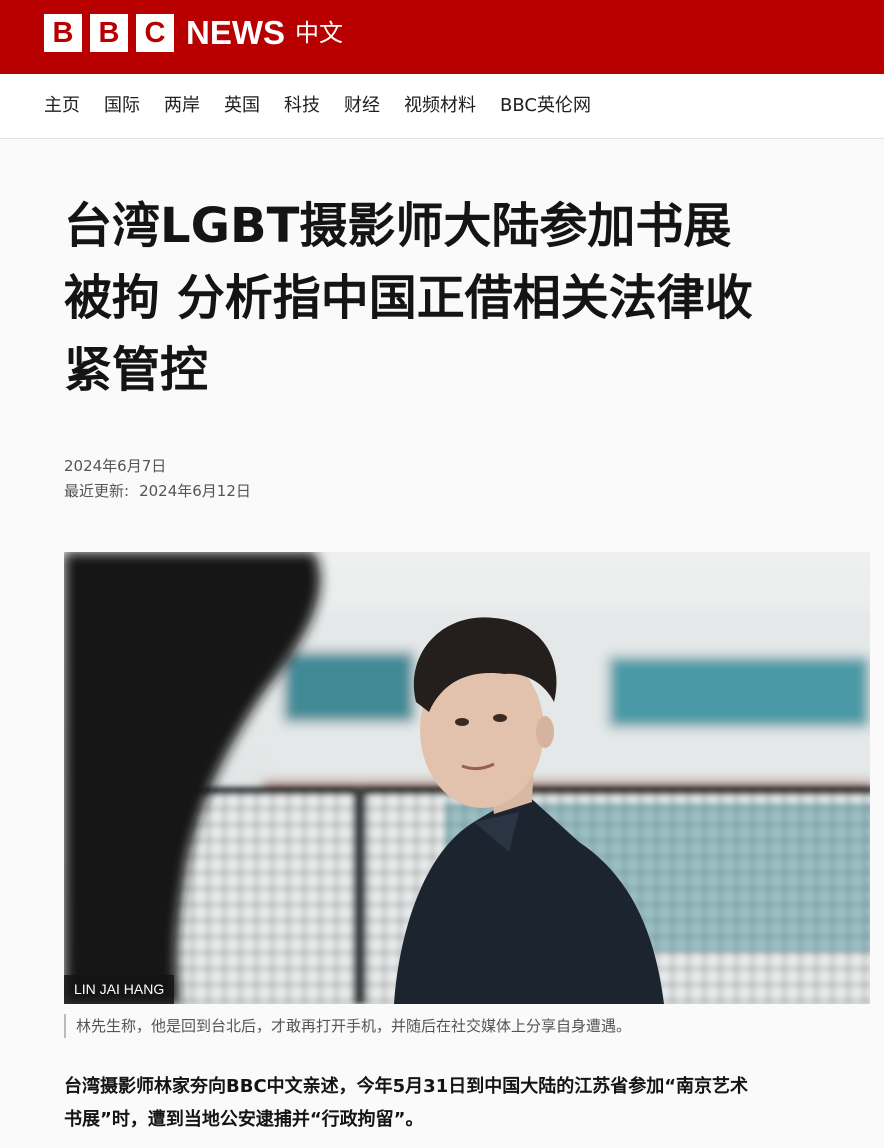 This screenshot has height=1148, width=884. I want to click on updated-date: 2024年6月12日, so click(195, 491).